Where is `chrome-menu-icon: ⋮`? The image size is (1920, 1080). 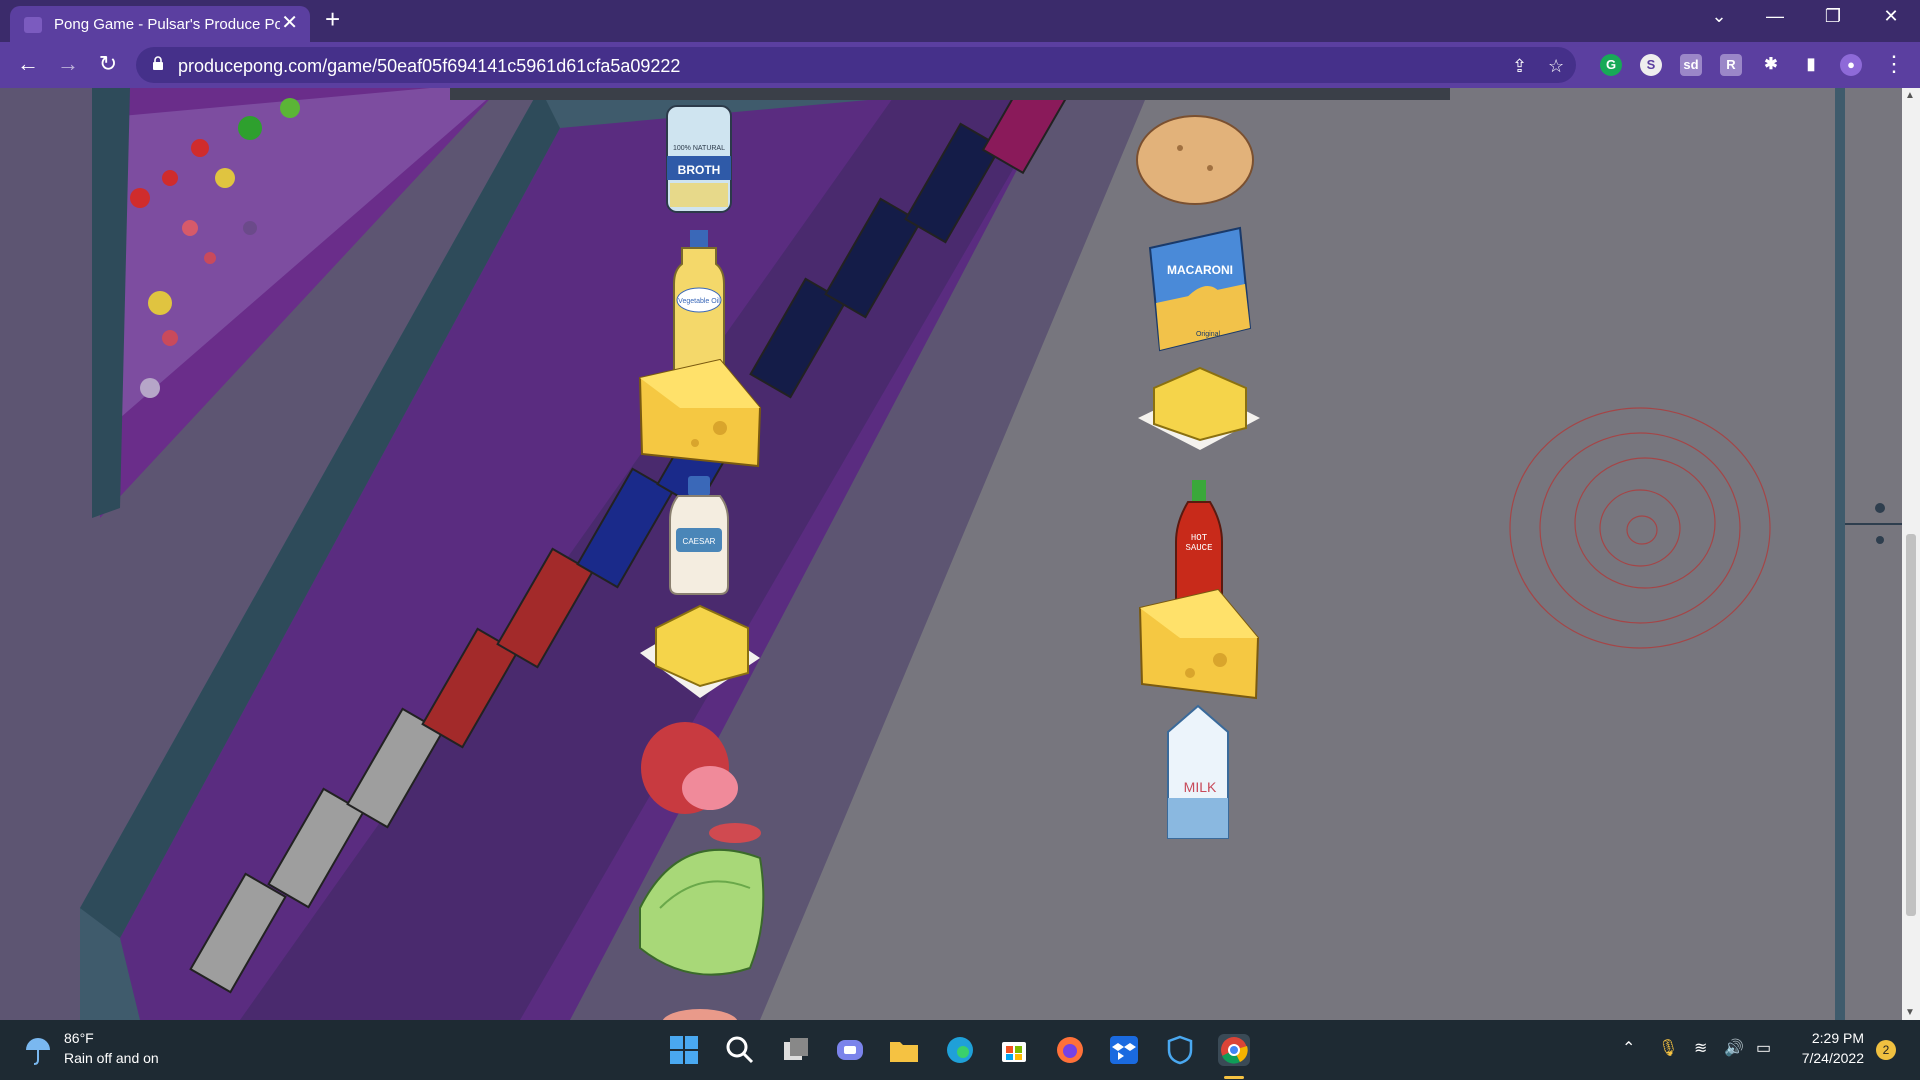 chrome-menu-icon: ⋮ is located at coordinates (1894, 64).